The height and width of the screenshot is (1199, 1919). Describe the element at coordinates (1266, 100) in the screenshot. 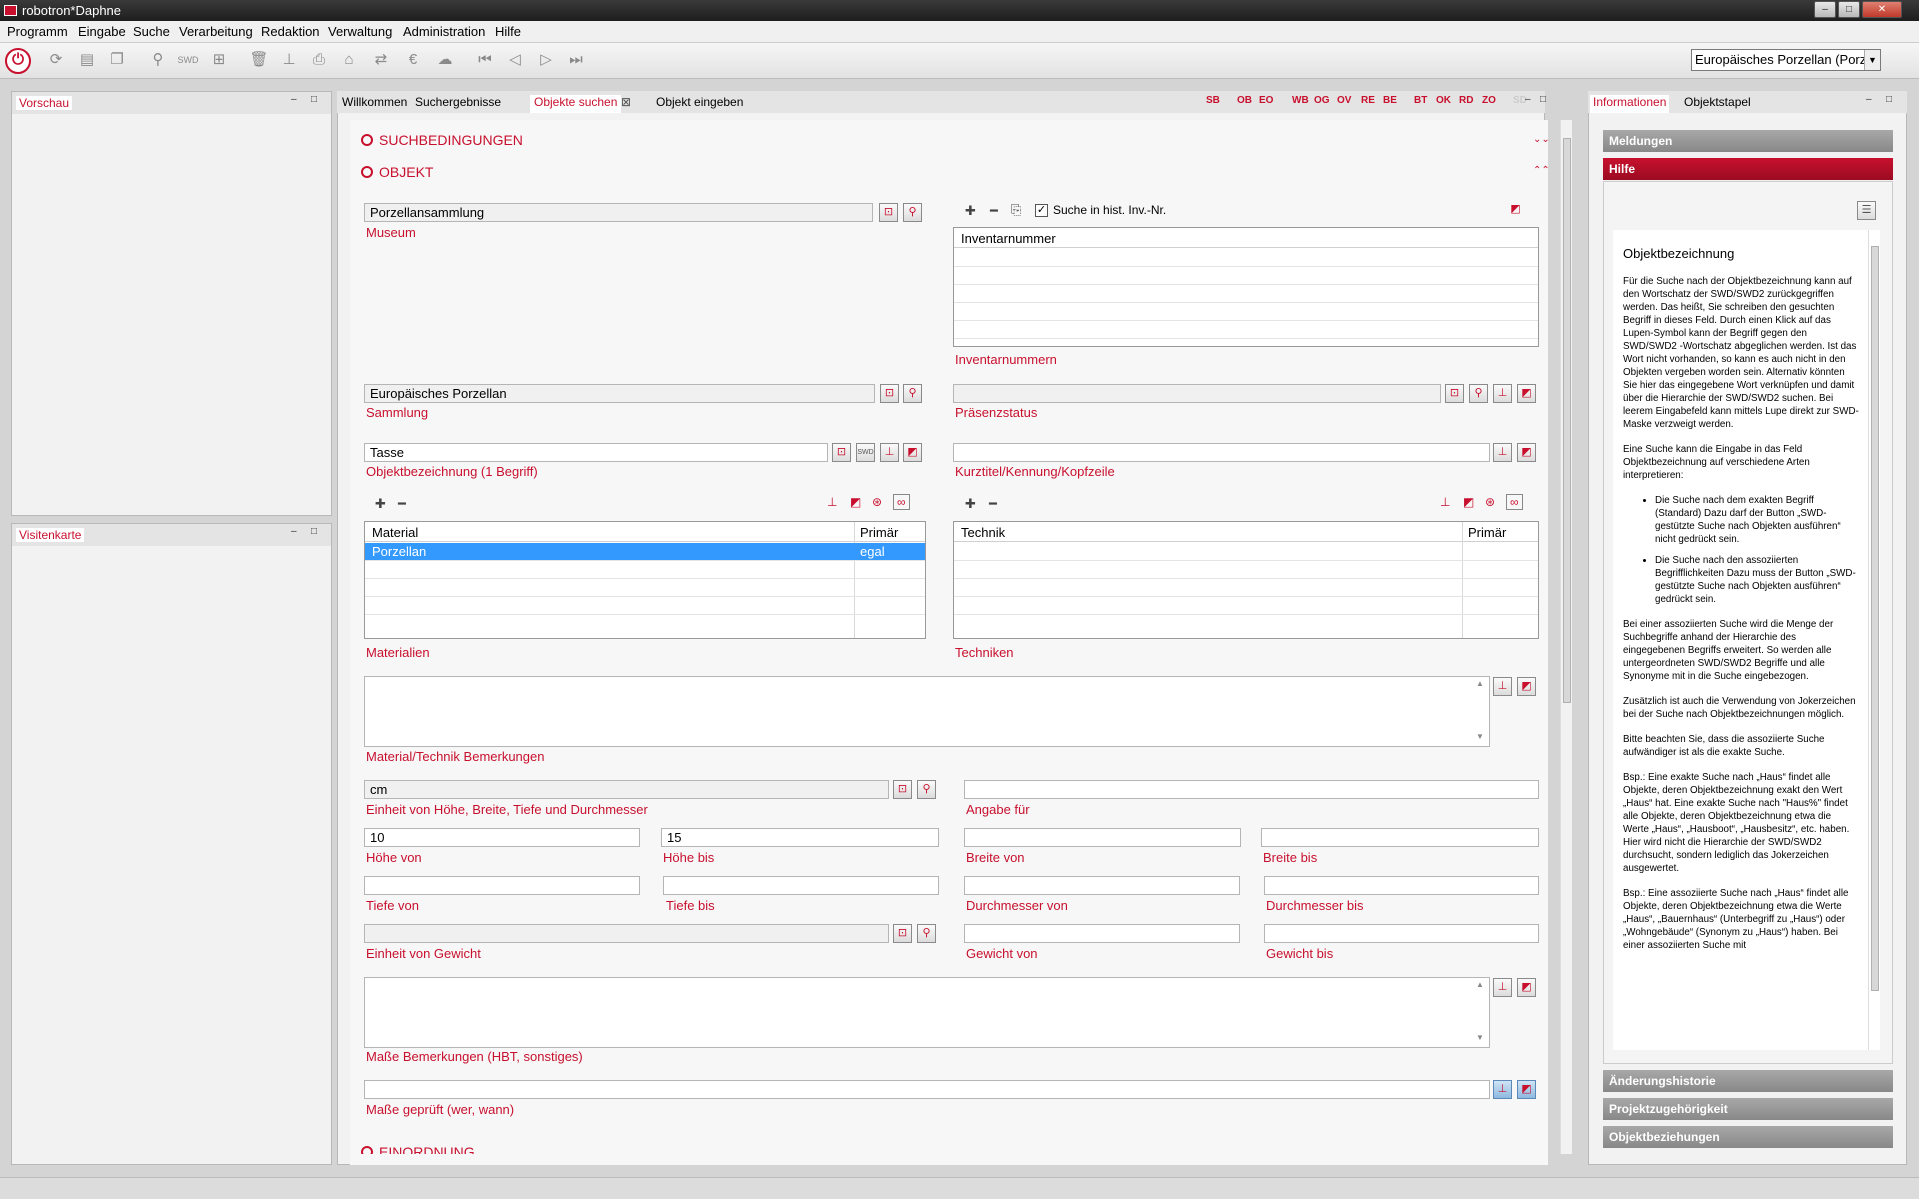

I see `status-tab-eo: EO` at that location.